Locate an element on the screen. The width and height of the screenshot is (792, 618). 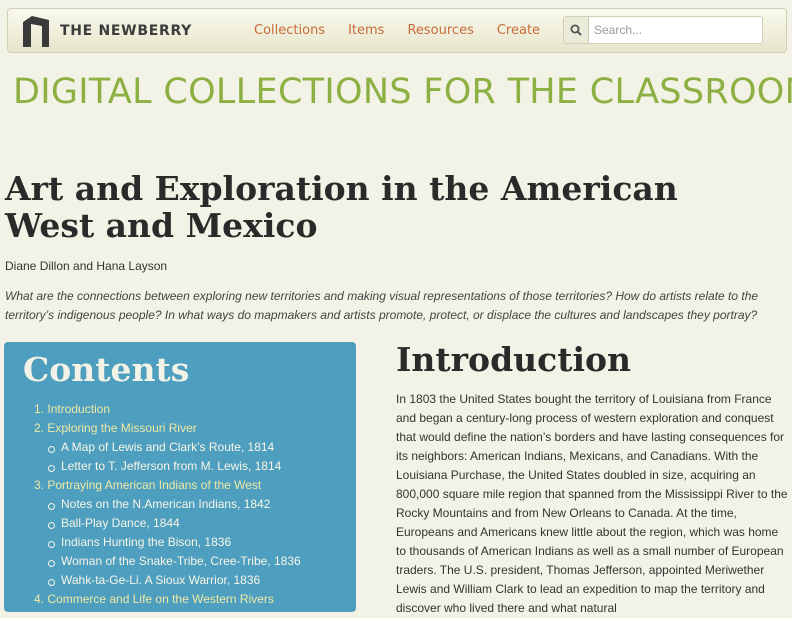
contents-heading: Contents is located at coordinates (106, 369).